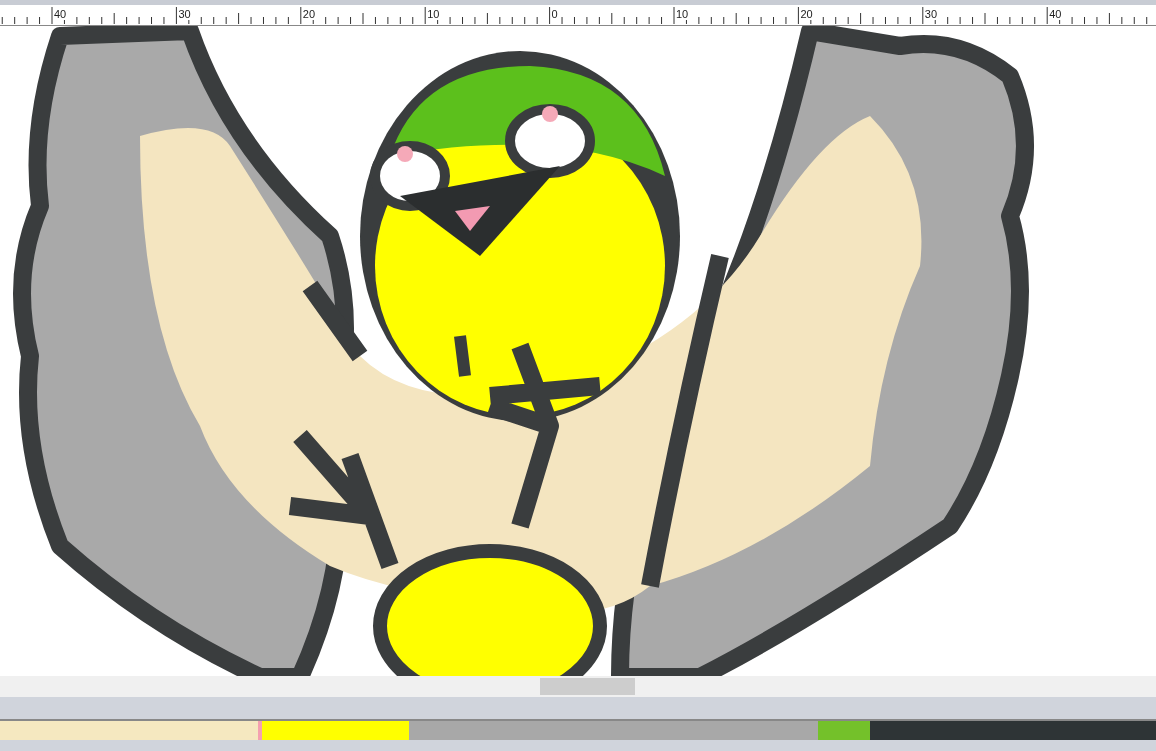  I want to click on ruler-label: 0, so click(554, 14).